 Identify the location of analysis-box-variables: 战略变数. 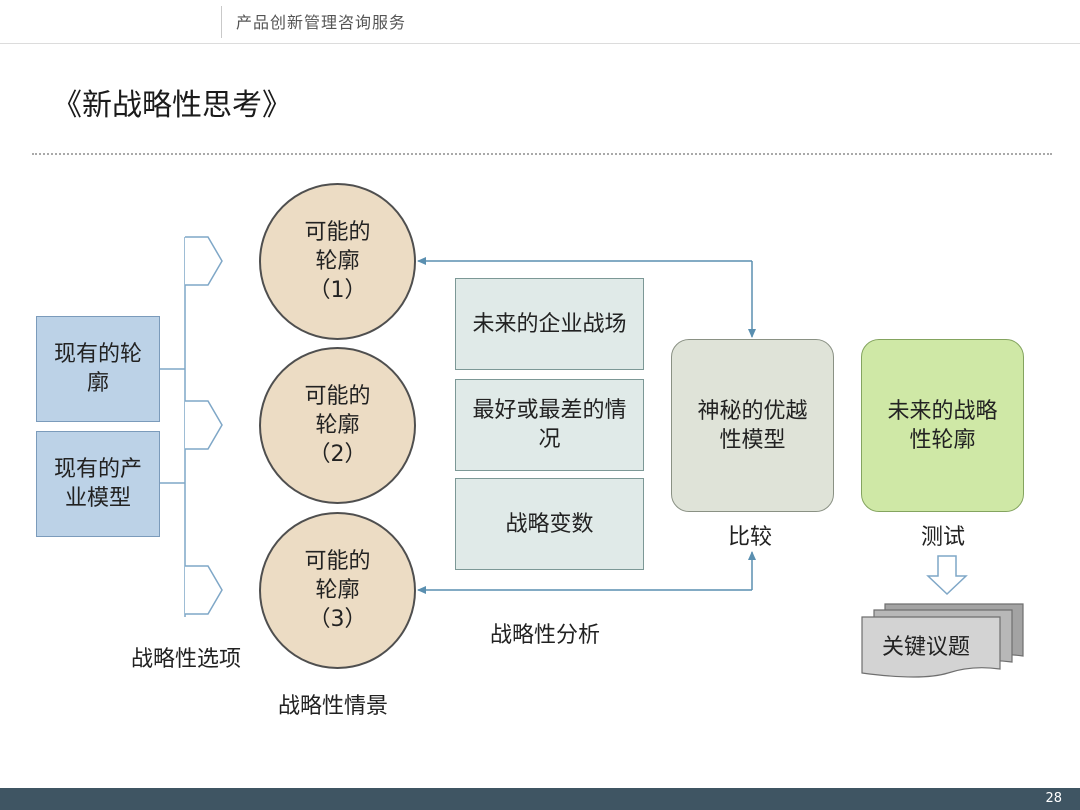
(549, 524).